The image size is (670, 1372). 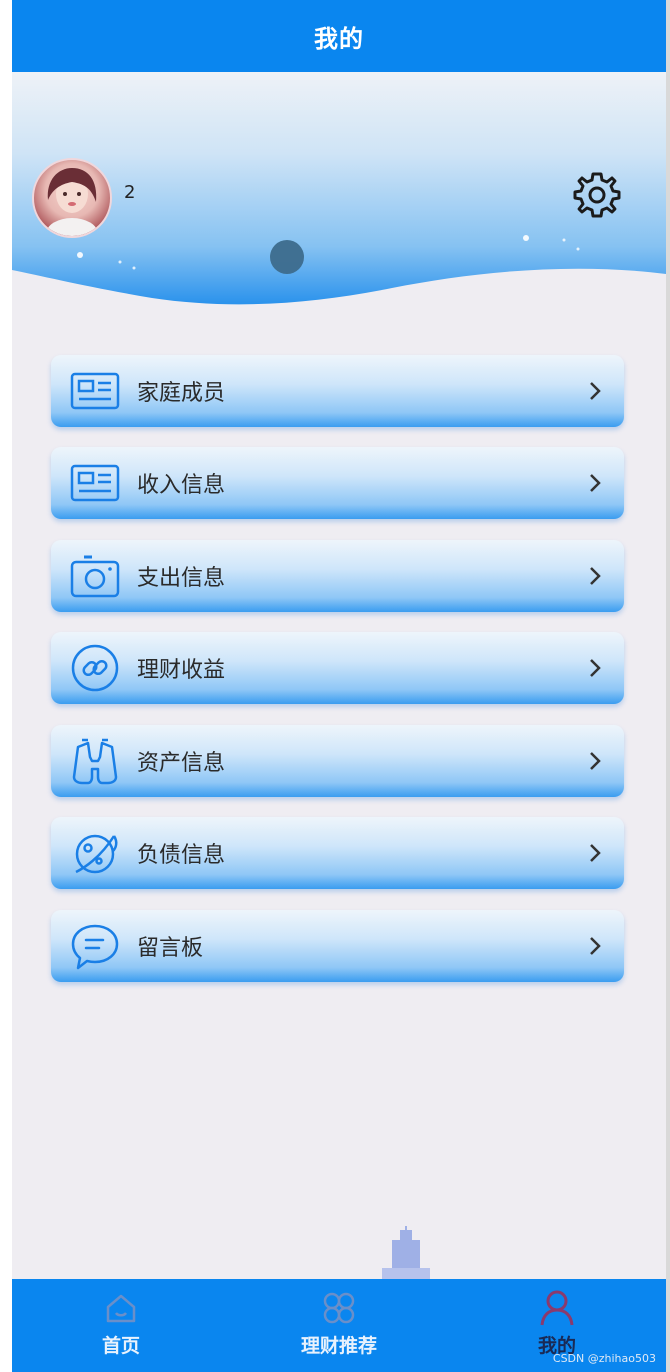 I want to click on tab-investment-recommend: 理财推荐, so click(x=339, y=1325).